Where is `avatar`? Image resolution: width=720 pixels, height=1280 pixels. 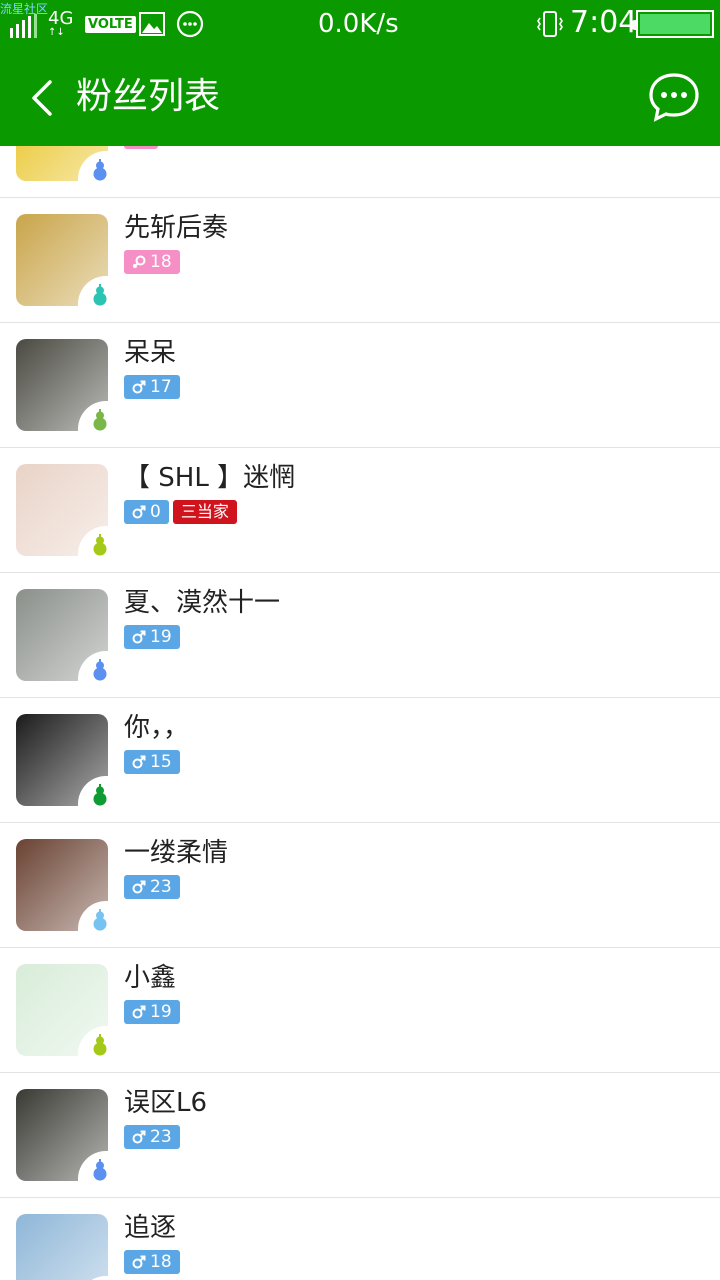
avatar is located at coordinates (62, 1247).